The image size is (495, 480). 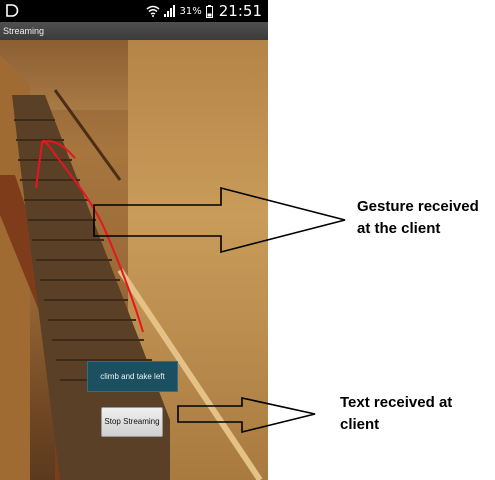 What do you see at coordinates (190, 11) in the screenshot?
I see `battery-percent: 31%` at bounding box center [190, 11].